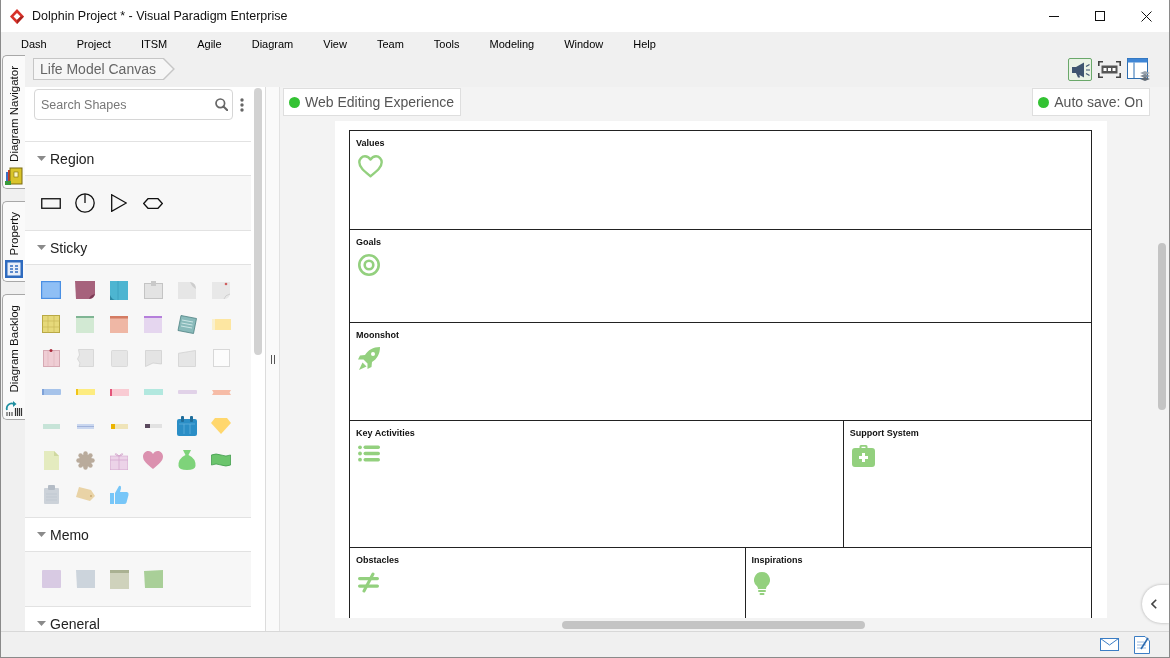 The height and width of the screenshot is (658, 1170). I want to click on menu-item: Modeling, so click(512, 43).